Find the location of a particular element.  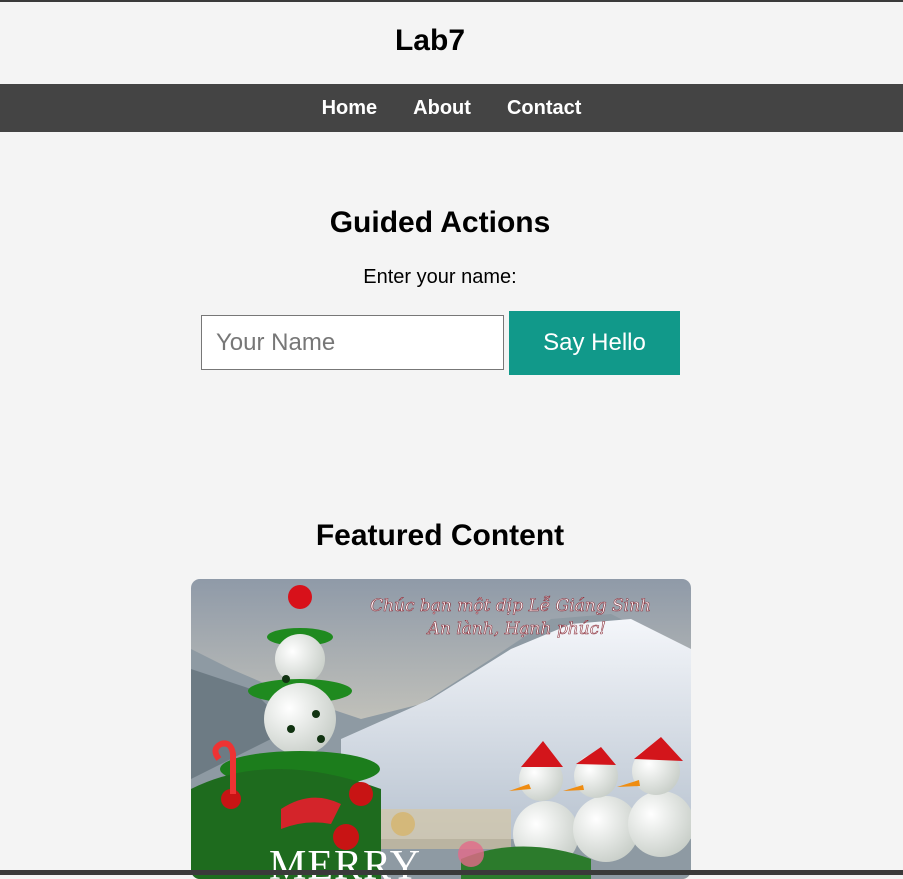

featured-content-title: Featured Content is located at coordinates (440, 535).